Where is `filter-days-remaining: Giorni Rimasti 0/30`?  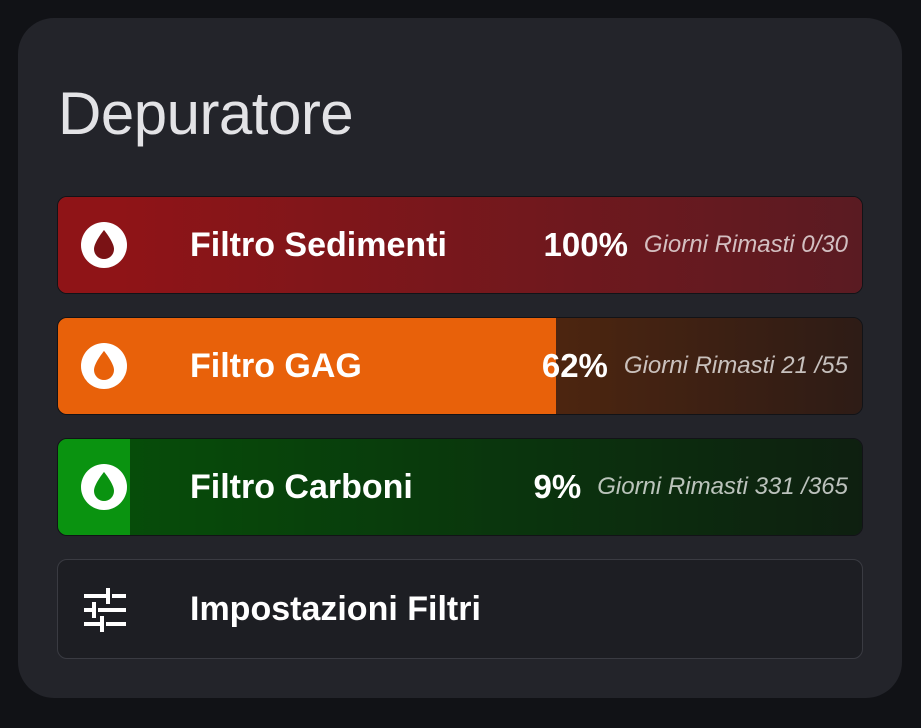
filter-days-remaining: Giorni Rimasti 0/30 is located at coordinates (745, 244).